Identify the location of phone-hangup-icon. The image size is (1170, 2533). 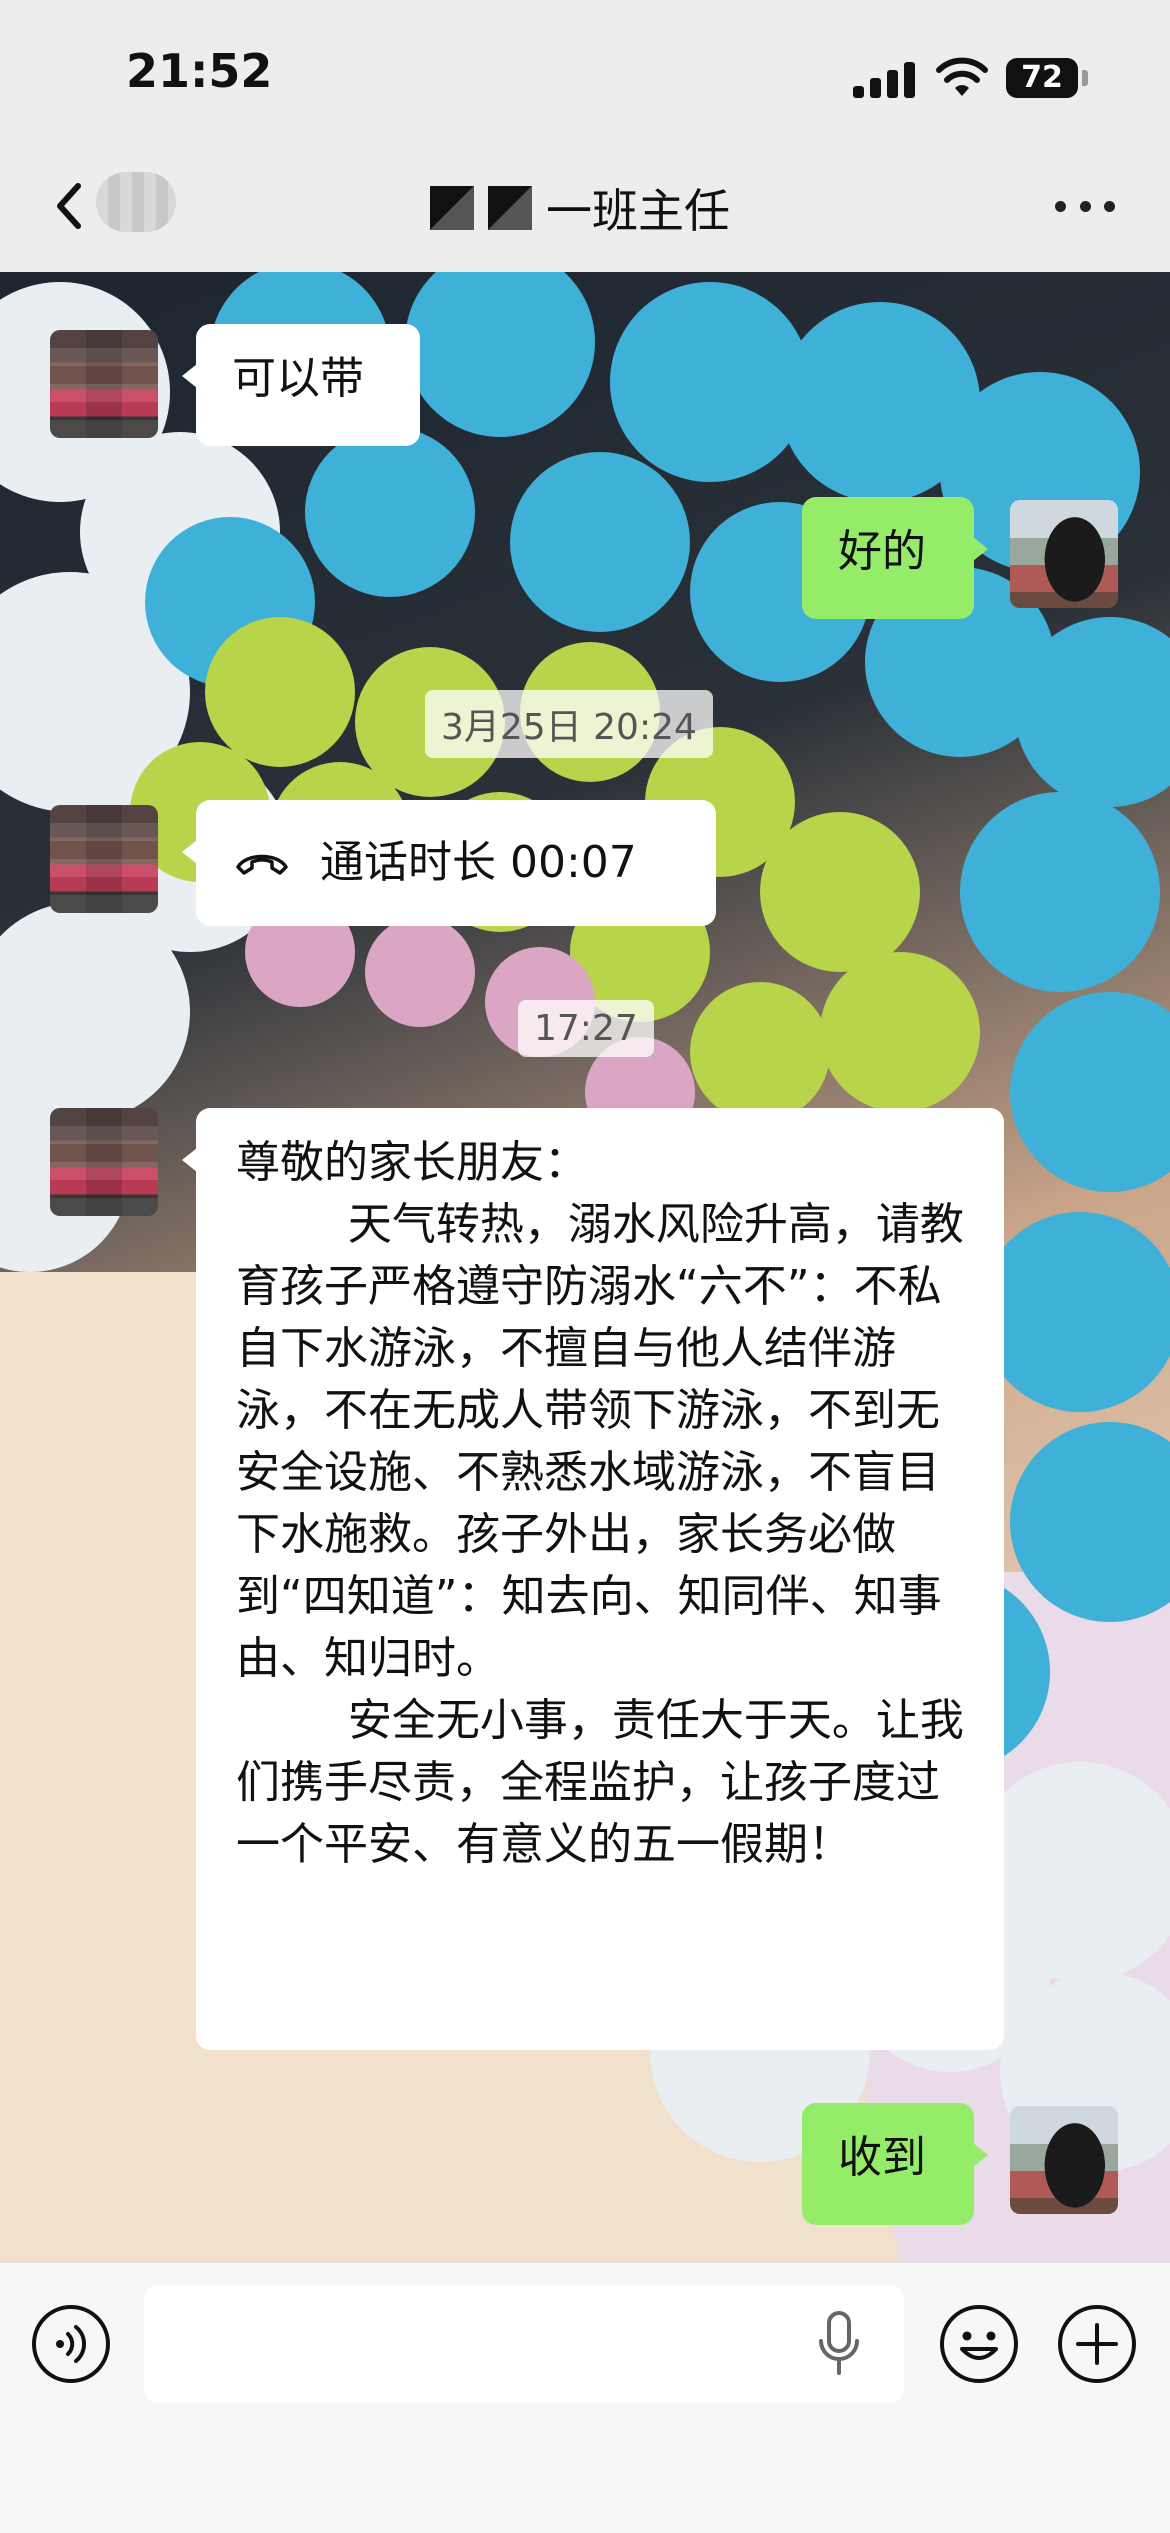
(262, 864).